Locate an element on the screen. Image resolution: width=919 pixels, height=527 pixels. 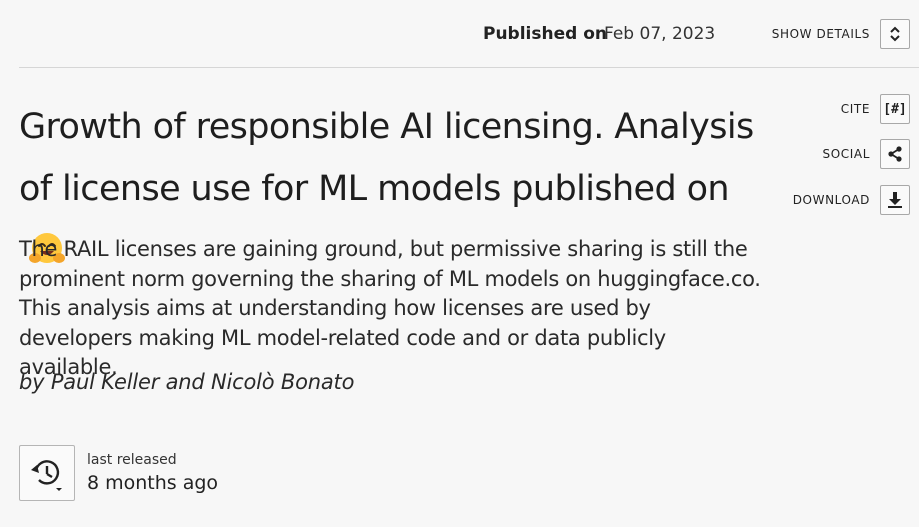
last-released-label: last released is located at coordinates (132, 460).